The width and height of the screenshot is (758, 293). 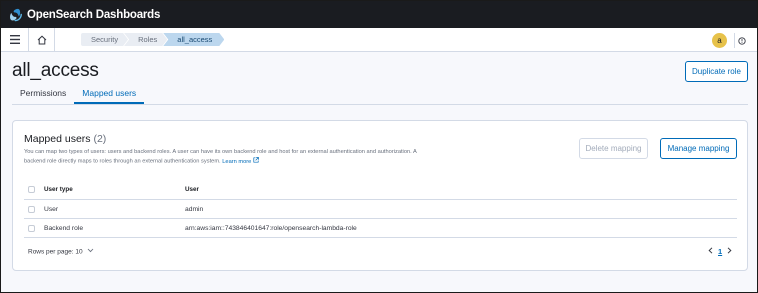 I want to click on previous-page-button, so click(x=710, y=251).